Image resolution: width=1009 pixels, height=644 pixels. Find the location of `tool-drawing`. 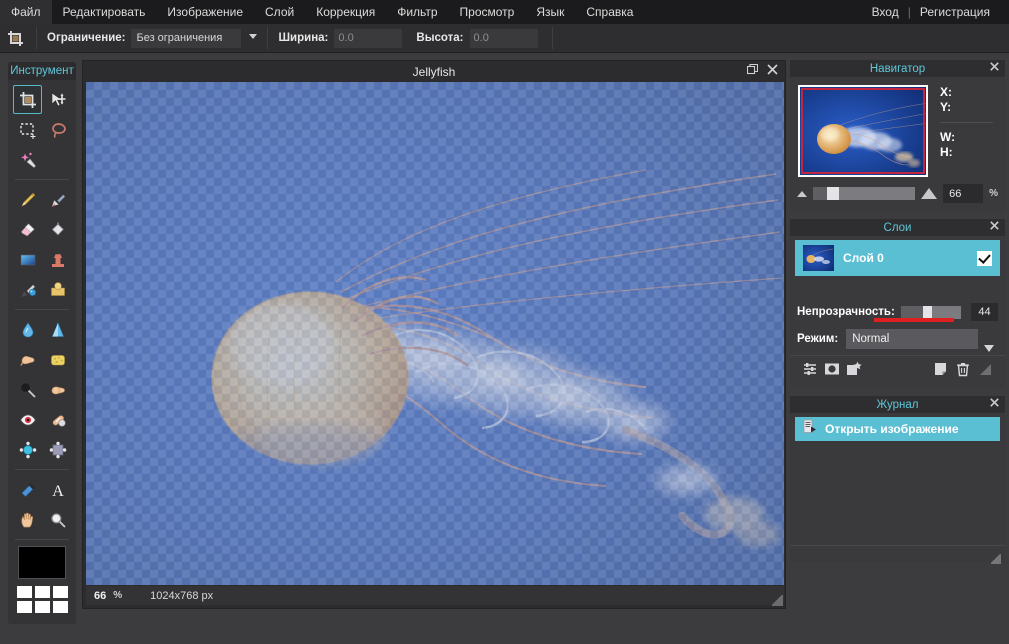

tool-drawing is located at coordinates (57, 289).